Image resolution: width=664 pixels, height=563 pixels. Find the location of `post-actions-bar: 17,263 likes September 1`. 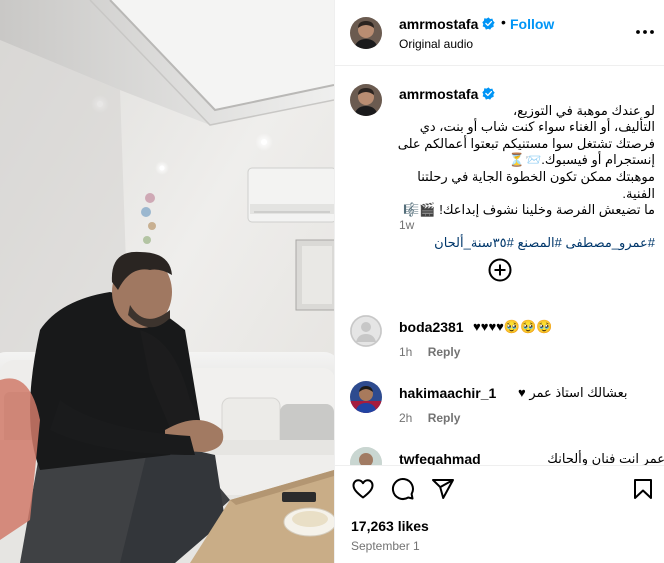

post-actions-bar: 17,263 likes September 1 is located at coordinates (499, 514).